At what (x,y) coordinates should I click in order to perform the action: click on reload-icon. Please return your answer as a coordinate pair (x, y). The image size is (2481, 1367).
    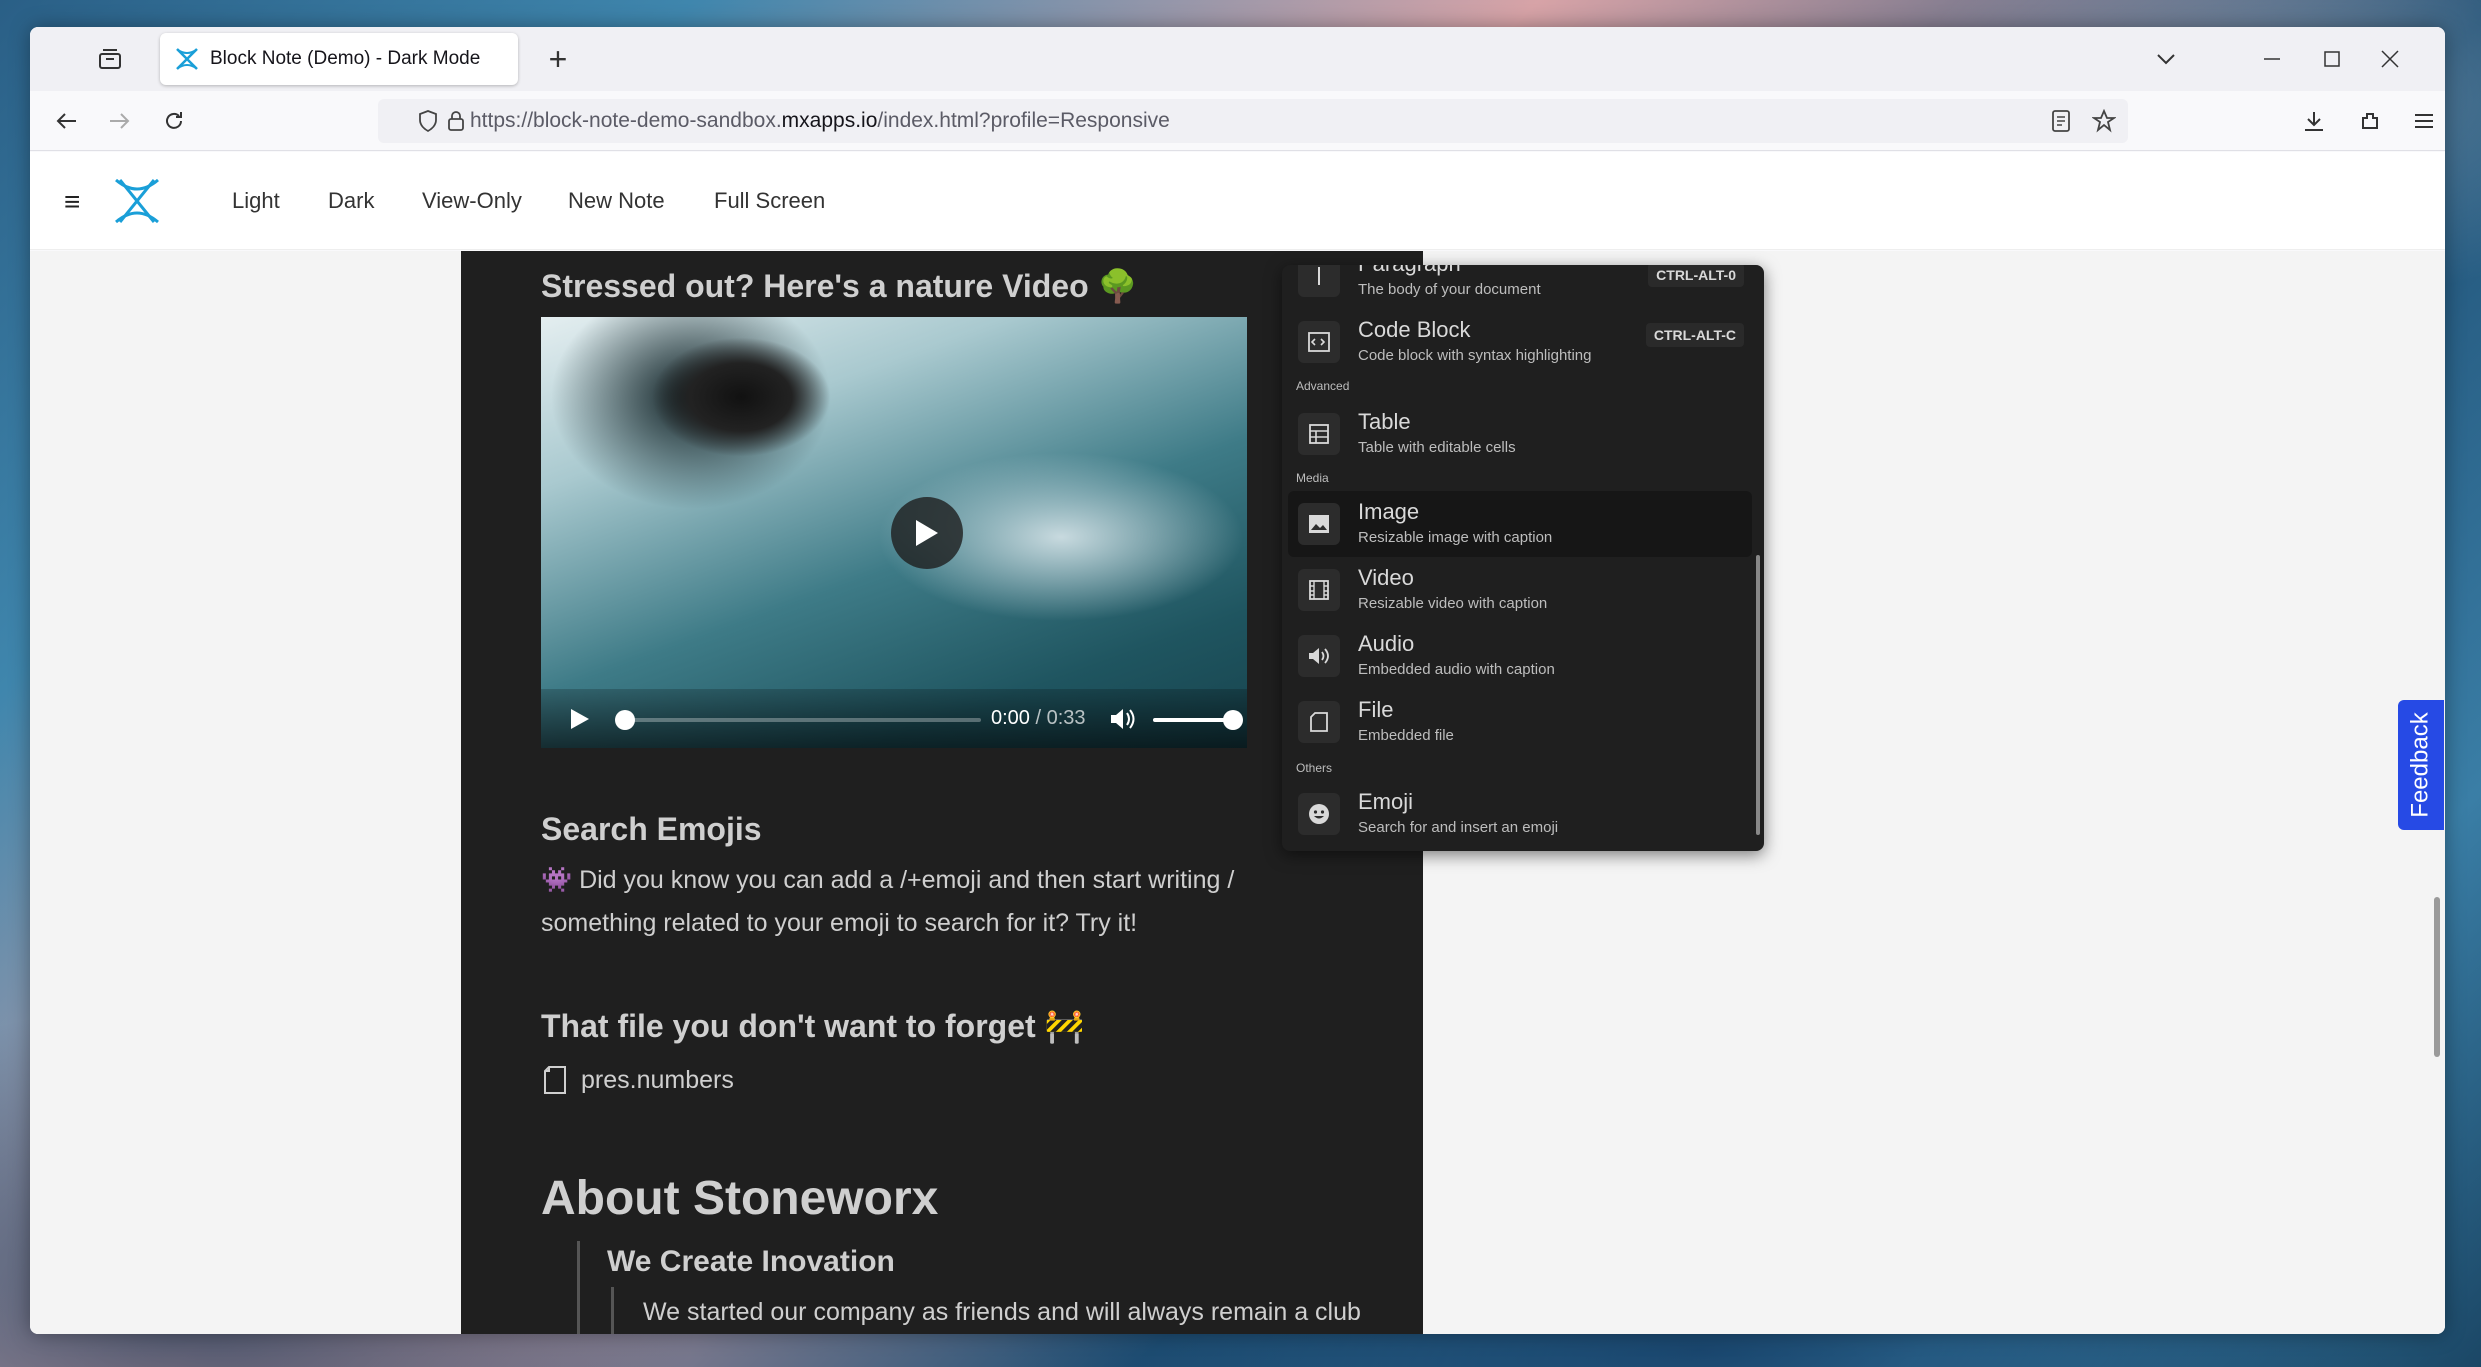
    Looking at the image, I should click on (174, 121).